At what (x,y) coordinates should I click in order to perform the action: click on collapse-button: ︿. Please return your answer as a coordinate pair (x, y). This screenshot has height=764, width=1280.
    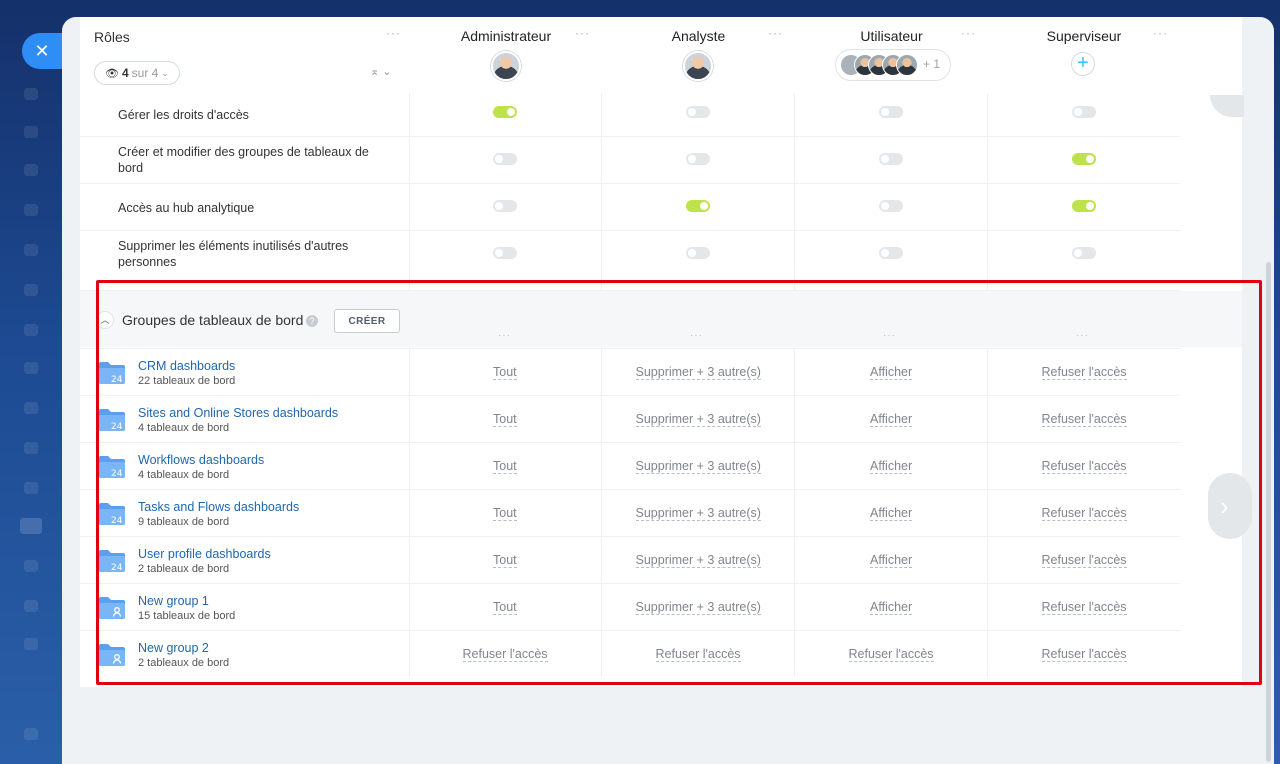
    Looking at the image, I should click on (105, 320).